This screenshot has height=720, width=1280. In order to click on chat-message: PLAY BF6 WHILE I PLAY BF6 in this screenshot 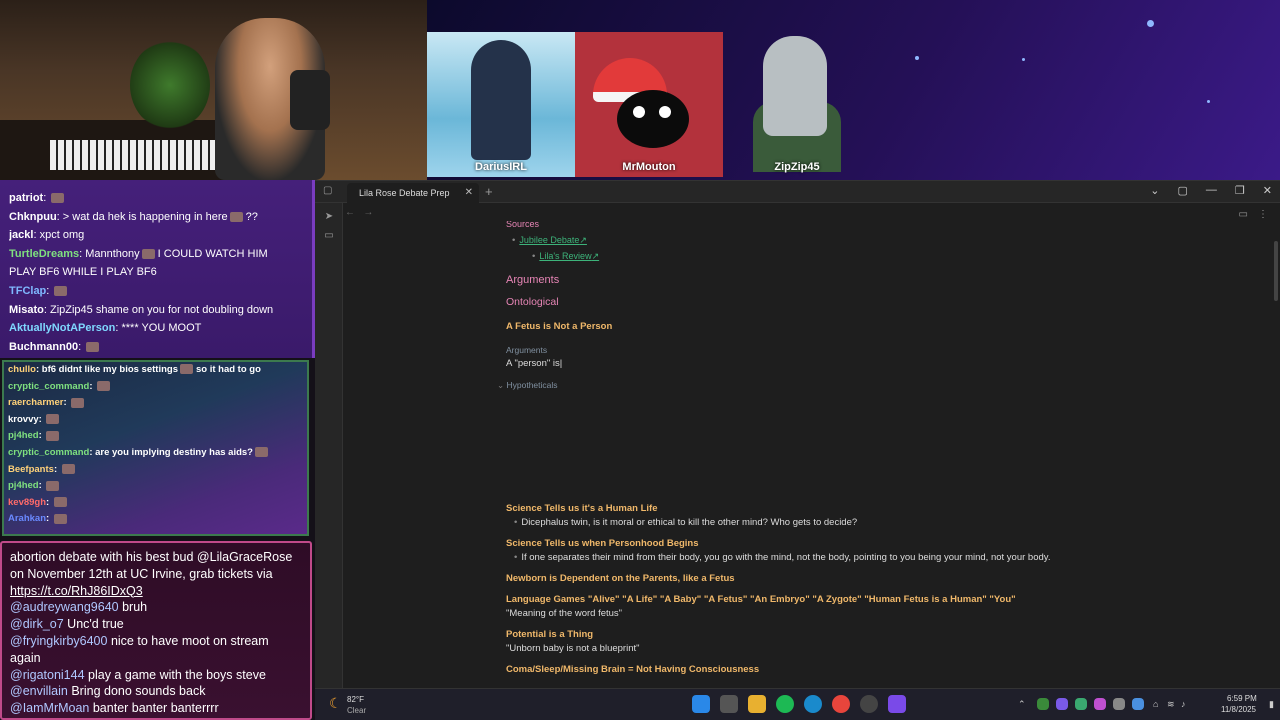, I will do `click(156, 272)`.